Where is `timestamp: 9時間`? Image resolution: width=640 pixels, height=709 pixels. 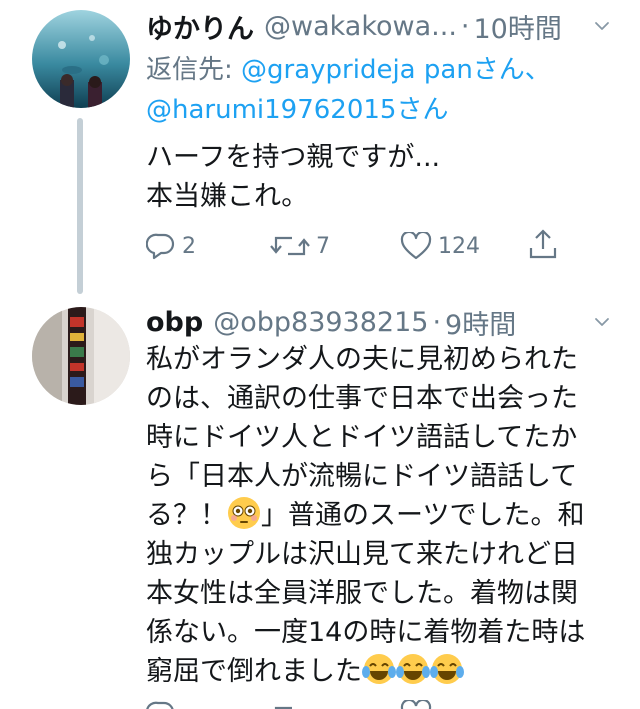 timestamp: 9時間 is located at coordinates (480, 322).